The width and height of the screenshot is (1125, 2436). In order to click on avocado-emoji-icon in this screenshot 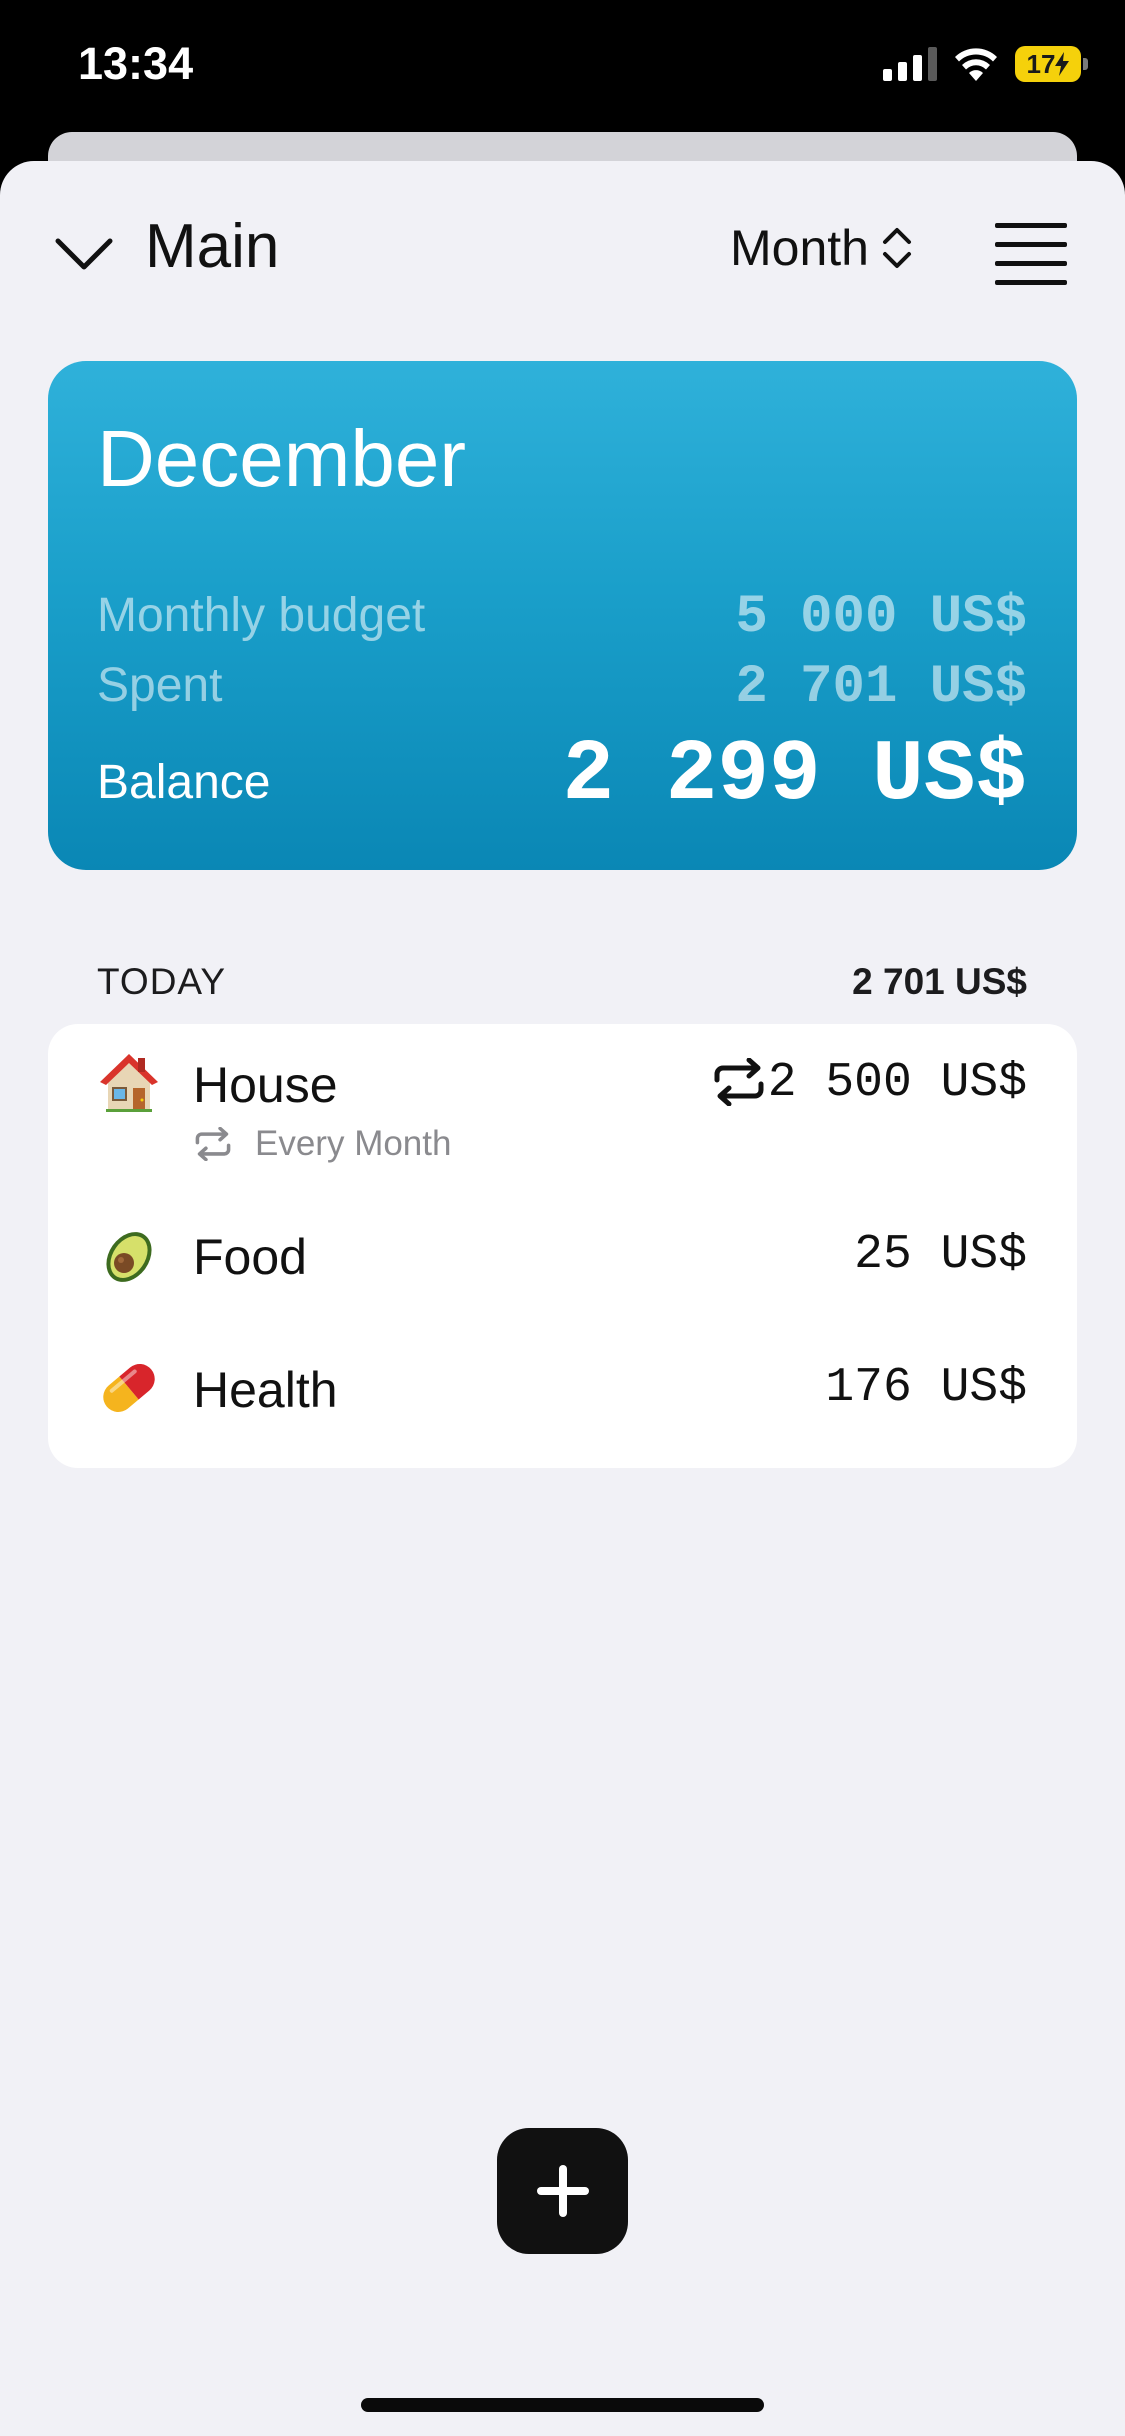, I will do `click(129, 1257)`.